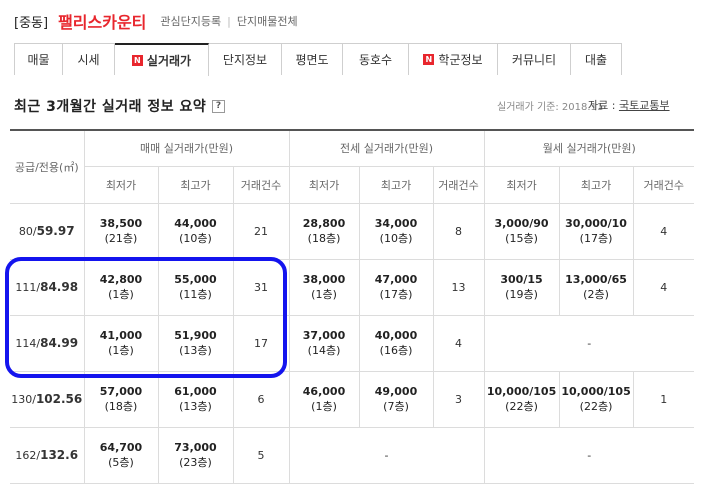 The width and height of the screenshot is (704, 497). Describe the element at coordinates (324, 231) in the screenshot. I see `jeonse-min-cell: 28,800 (18층)` at that location.